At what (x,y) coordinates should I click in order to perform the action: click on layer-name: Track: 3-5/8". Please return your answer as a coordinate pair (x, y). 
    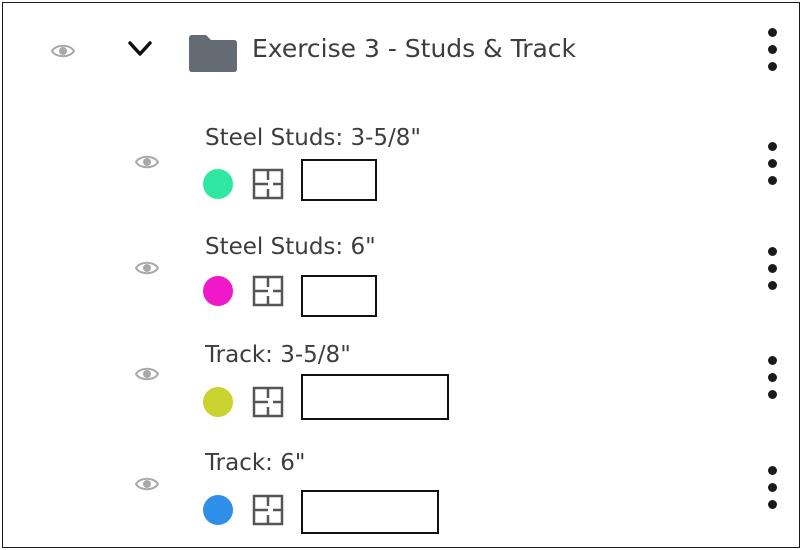
    Looking at the image, I should click on (278, 355).